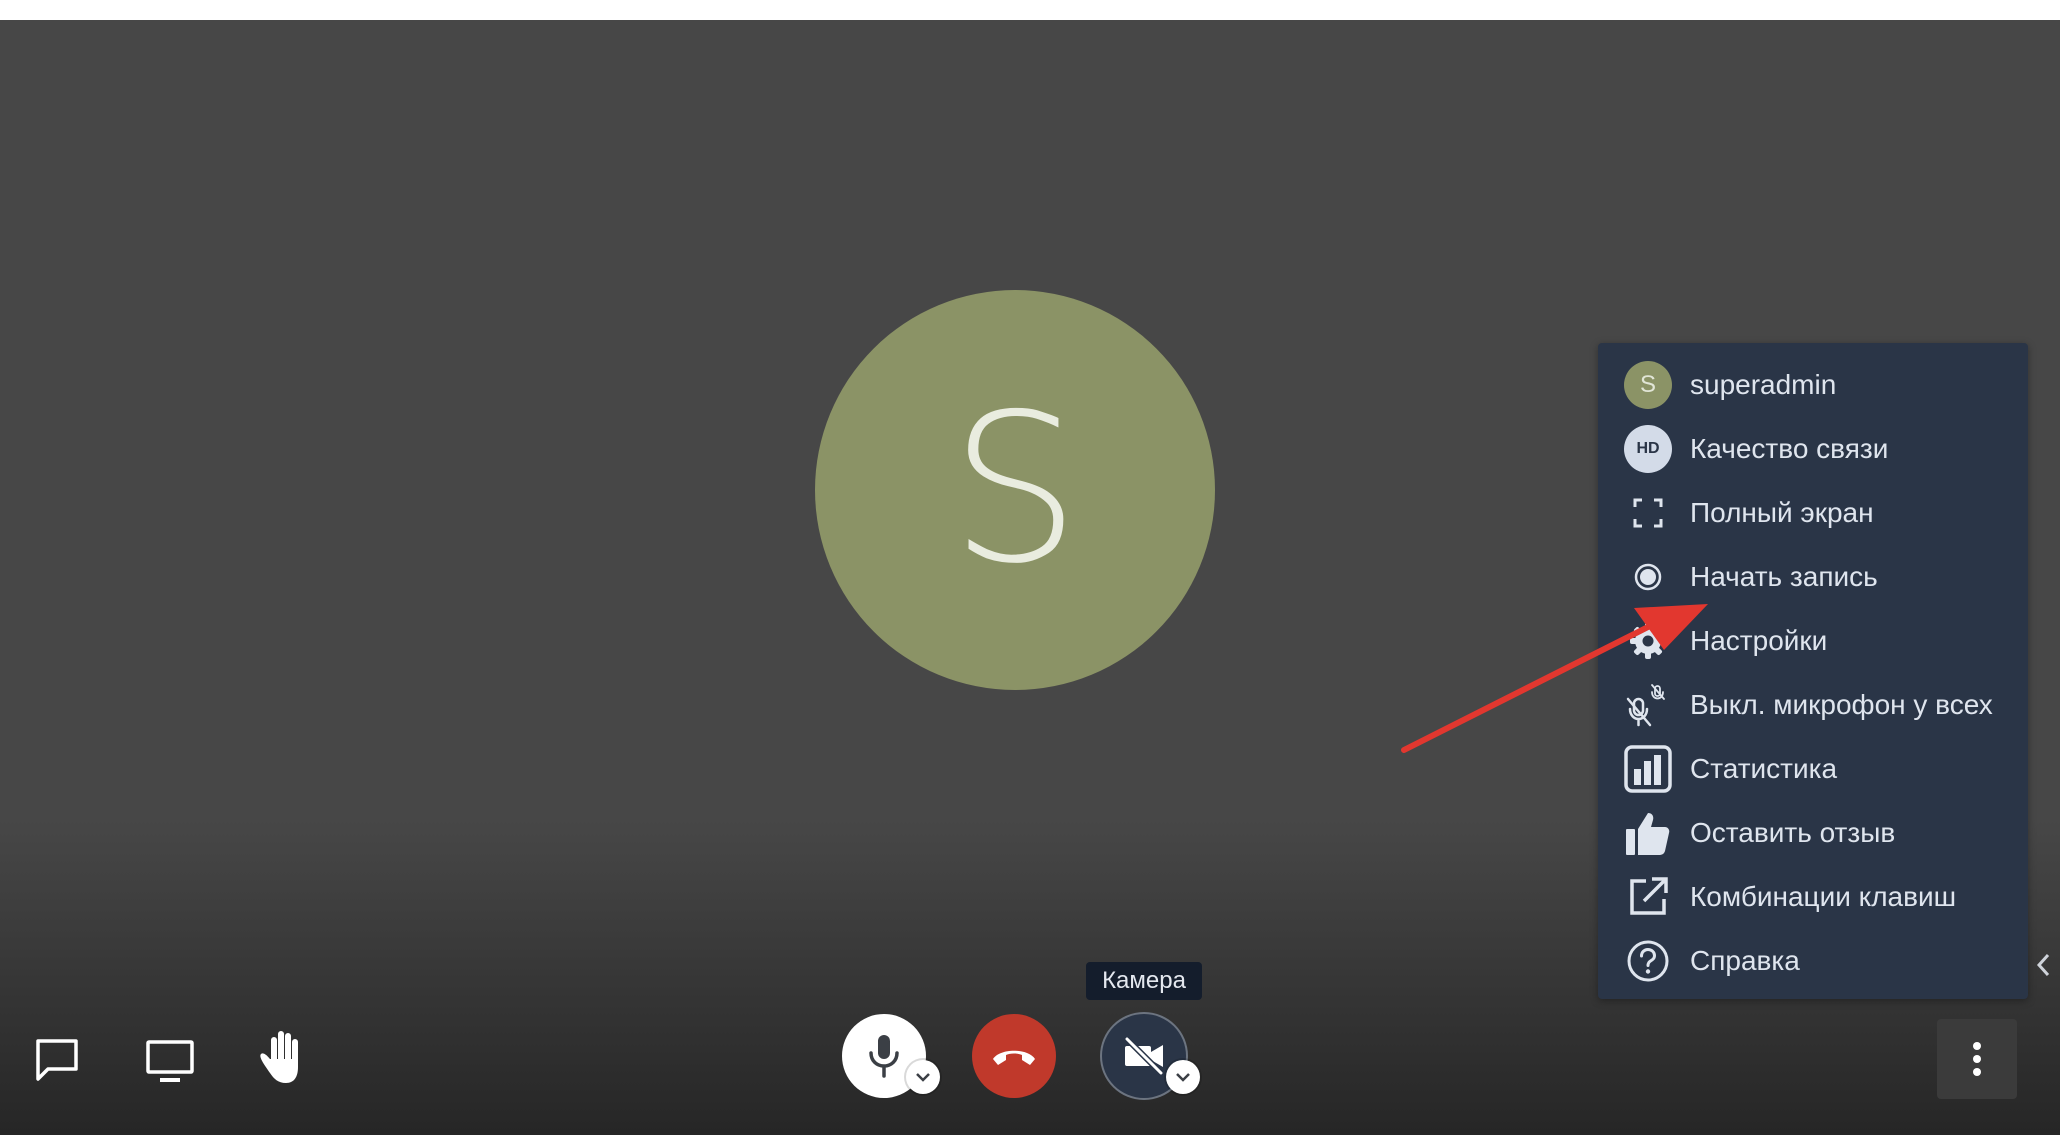 This screenshot has height=1135, width=2065. What do you see at coordinates (1813, 961) in the screenshot?
I see `menu-item-help: Справка` at bounding box center [1813, 961].